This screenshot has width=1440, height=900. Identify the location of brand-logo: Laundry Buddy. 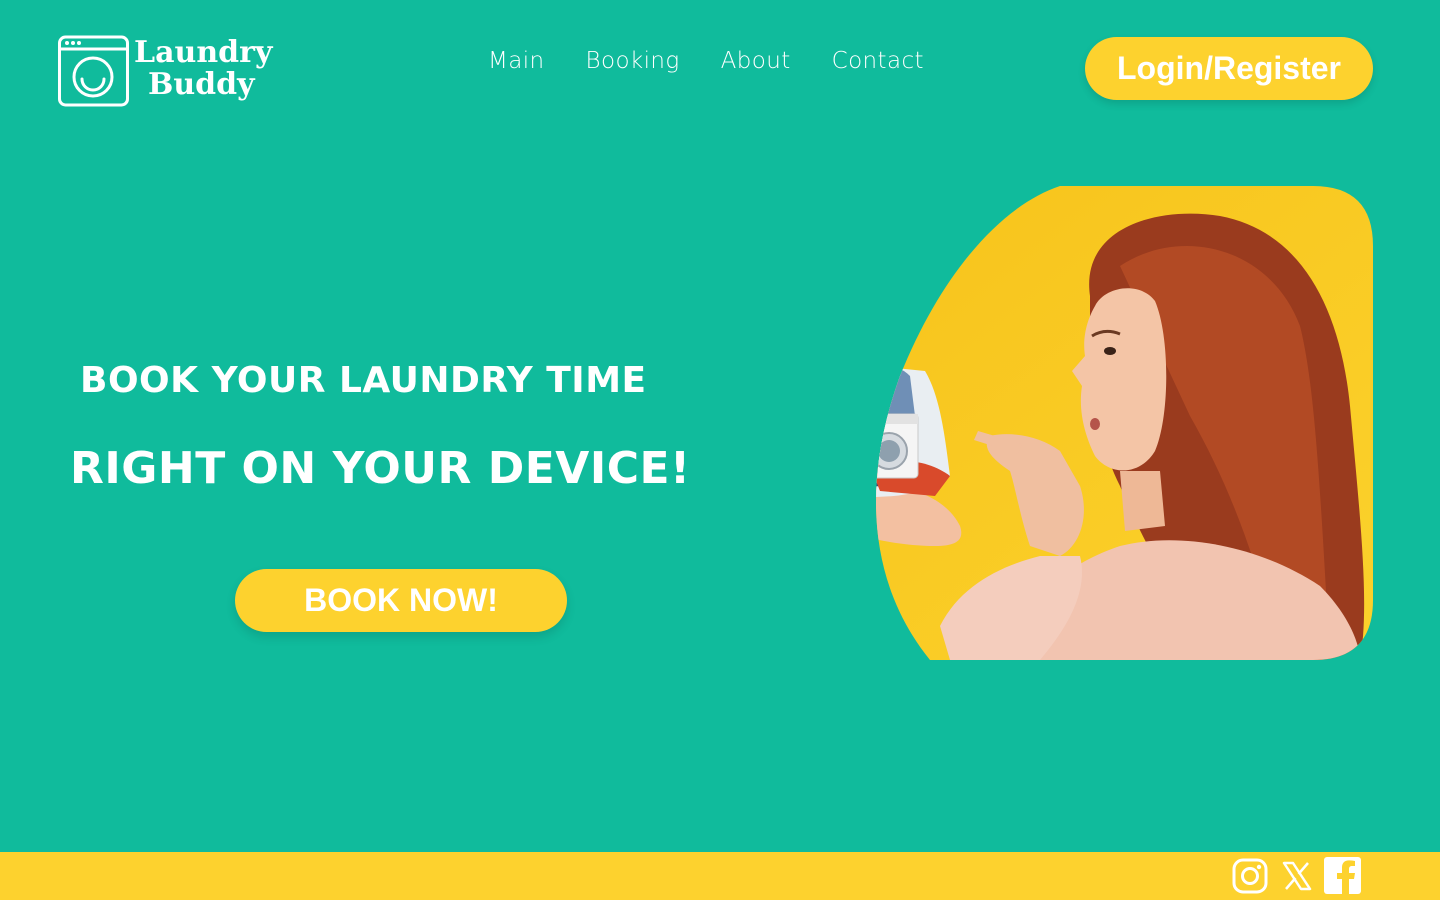
(168, 71).